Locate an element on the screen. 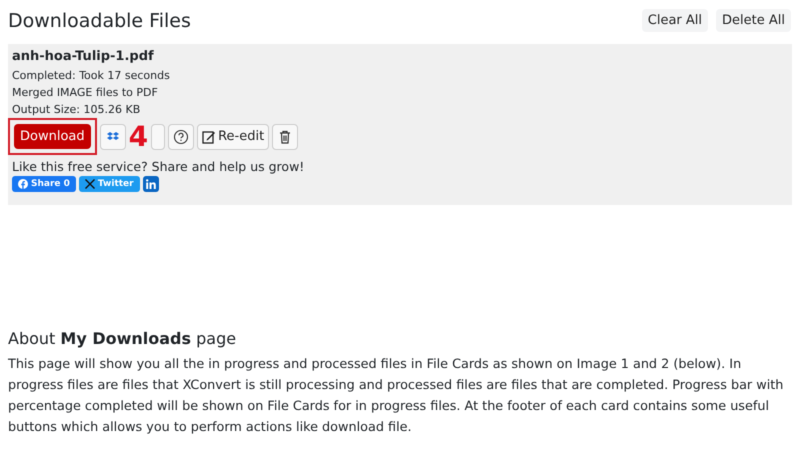 This screenshot has height=463, width=800. x-logo-icon is located at coordinates (89, 184).